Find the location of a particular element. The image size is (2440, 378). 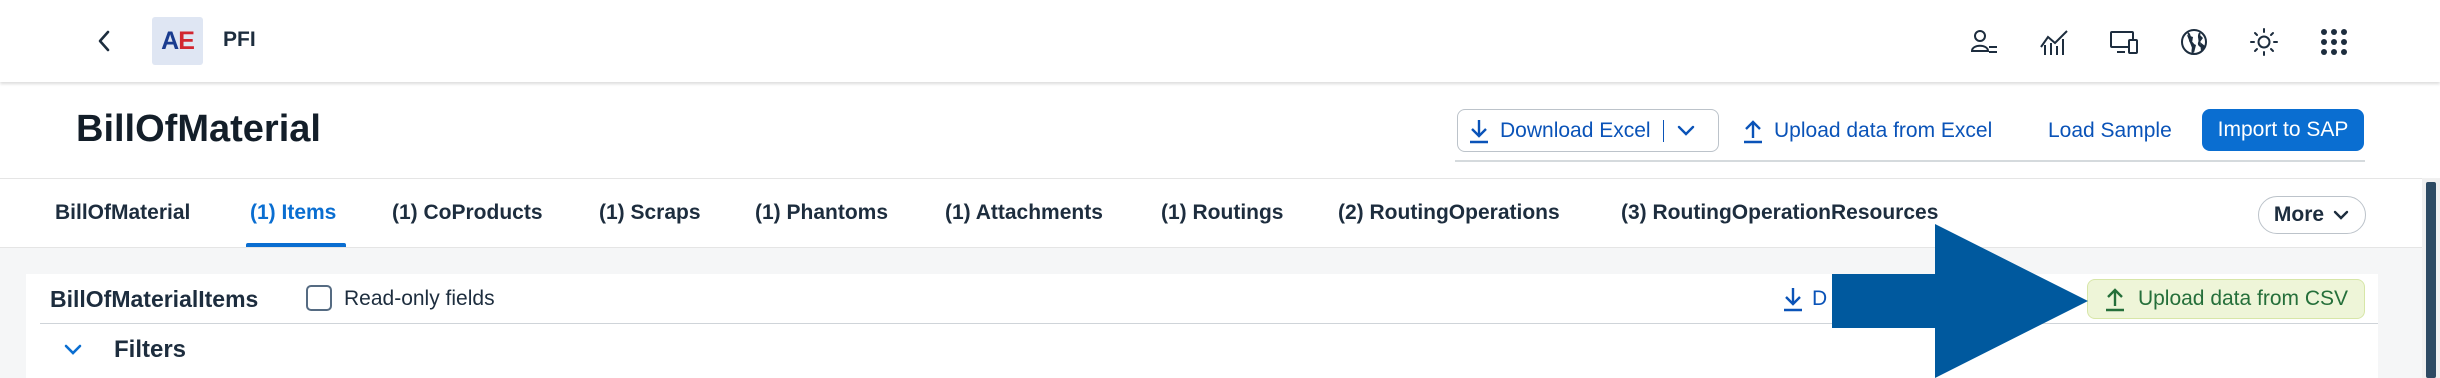

header-divider is located at coordinates (1910, 161).